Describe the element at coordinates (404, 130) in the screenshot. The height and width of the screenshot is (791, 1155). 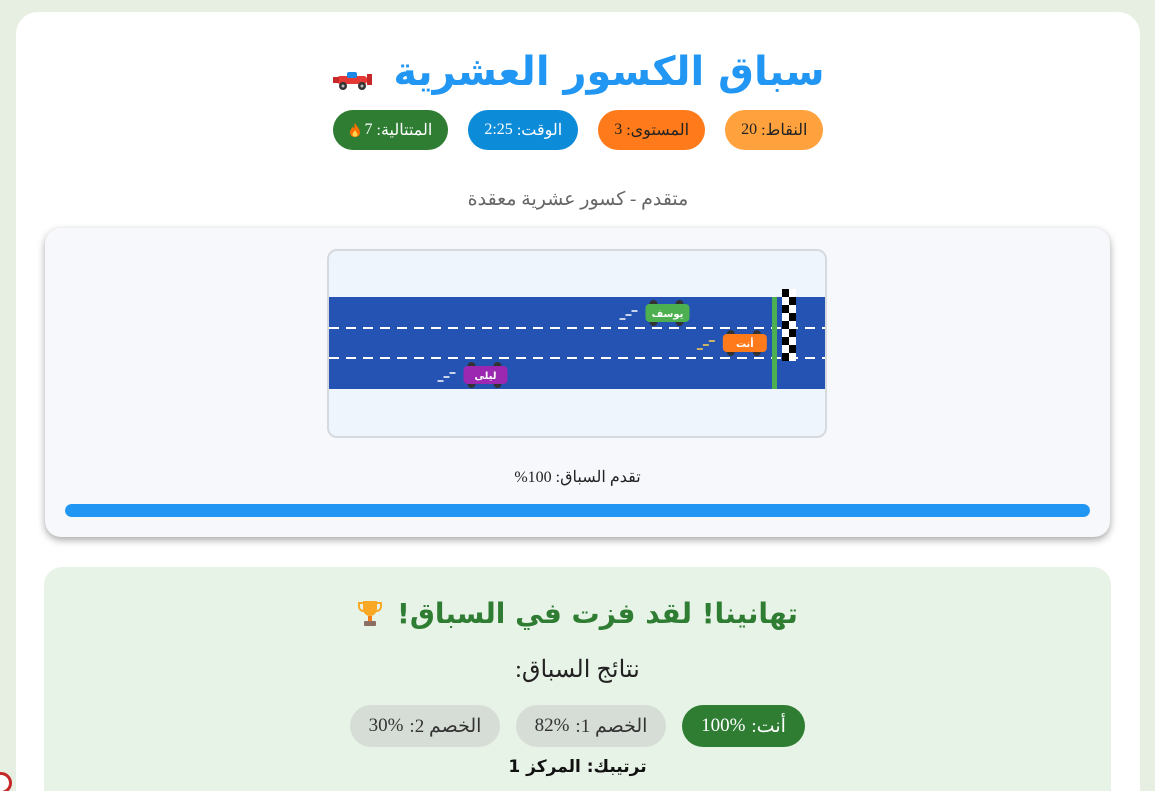
I see `streak-label: المتتالية:` at that location.